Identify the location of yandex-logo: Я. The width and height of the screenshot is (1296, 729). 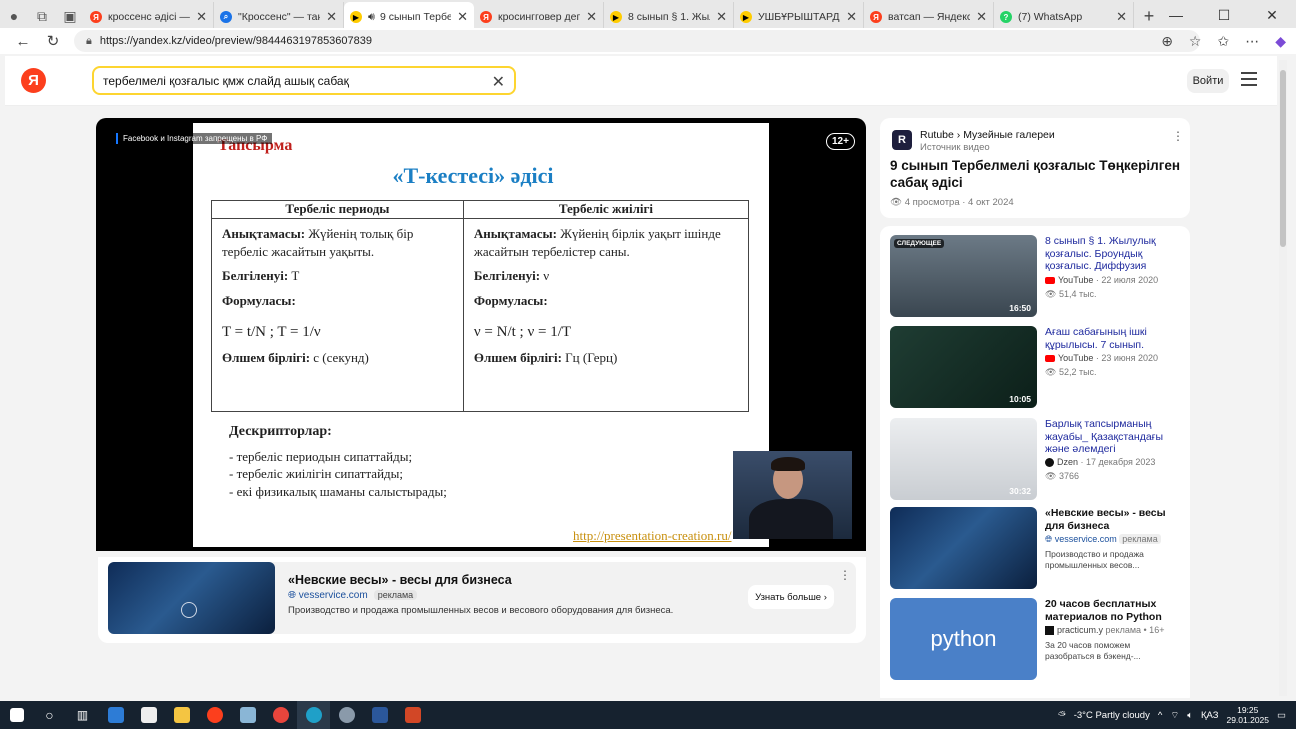
(33, 80).